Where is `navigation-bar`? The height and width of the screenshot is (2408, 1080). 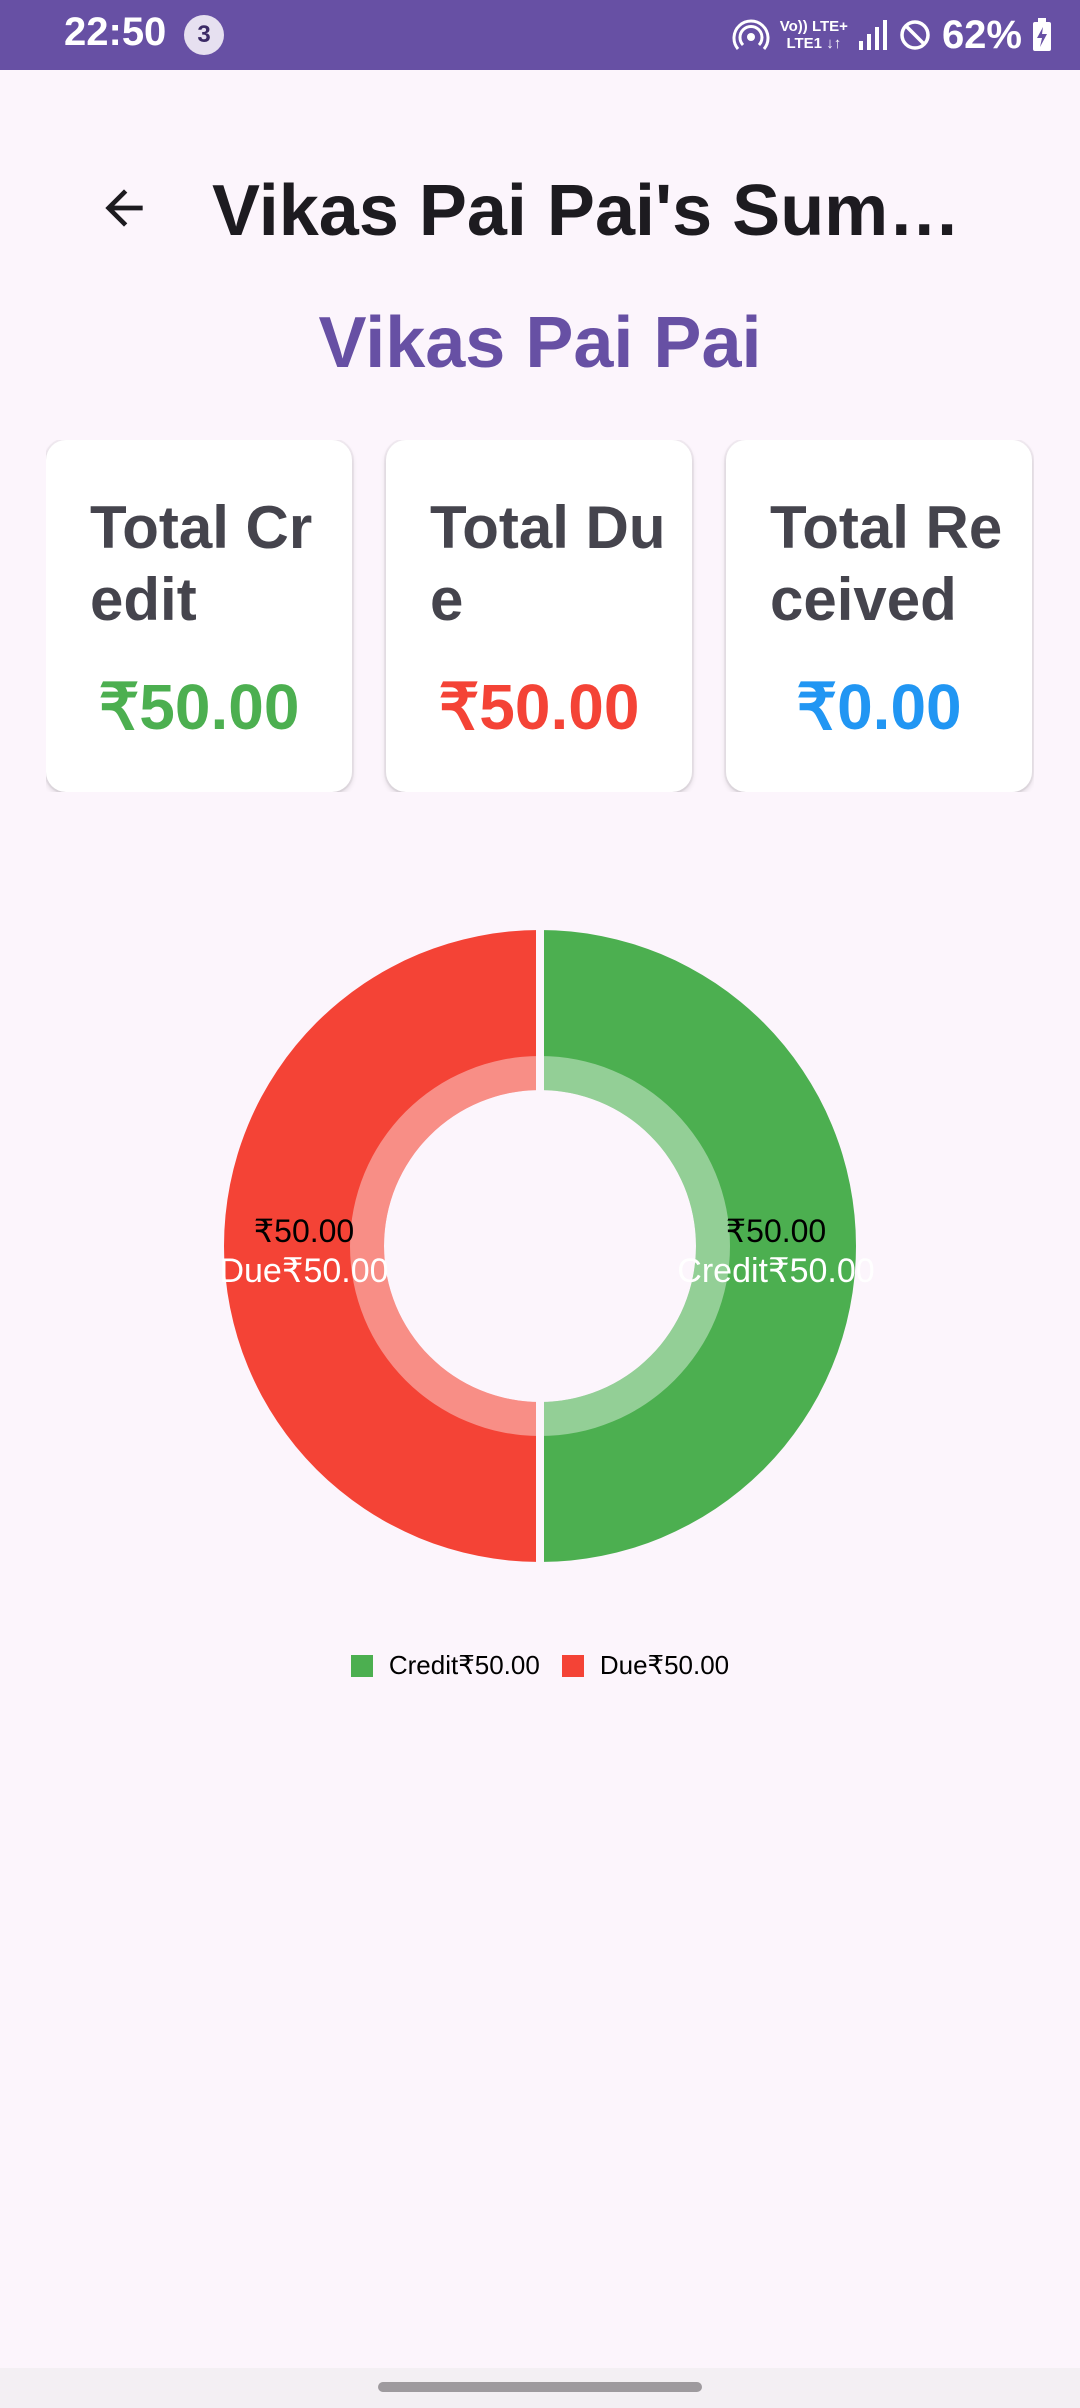 navigation-bar is located at coordinates (540, 2388).